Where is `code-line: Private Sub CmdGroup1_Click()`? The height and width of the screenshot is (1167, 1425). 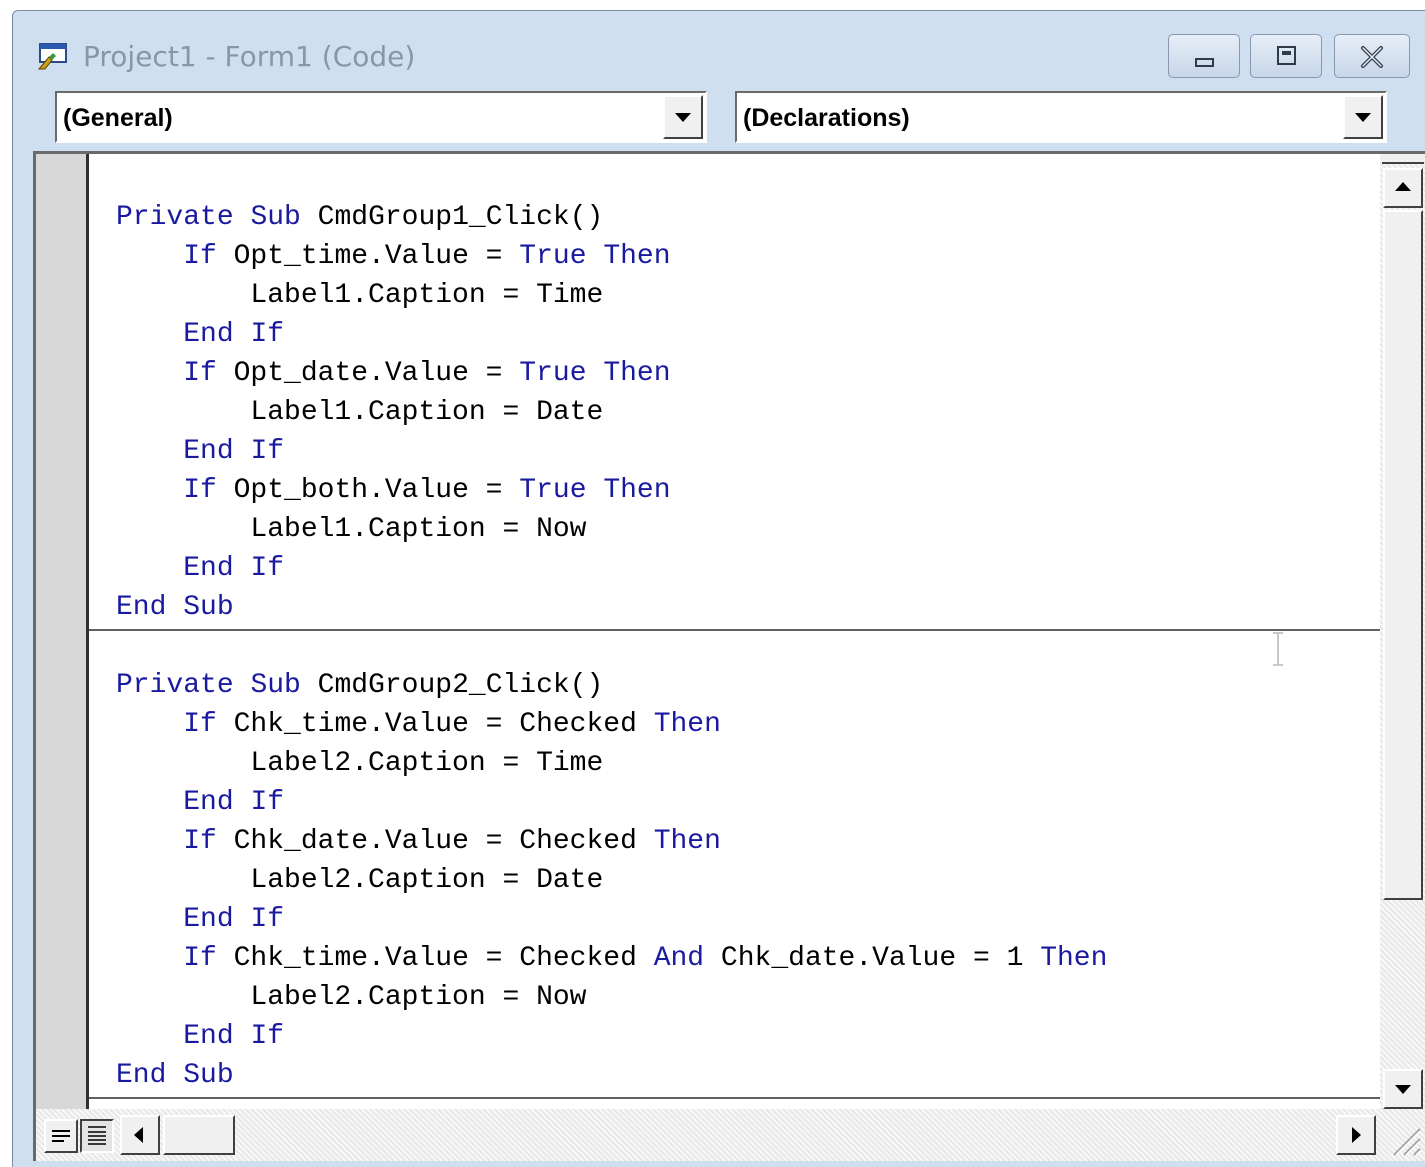 code-line: Private Sub CmdGroup1_Click() is located at coordinates (359, 217).